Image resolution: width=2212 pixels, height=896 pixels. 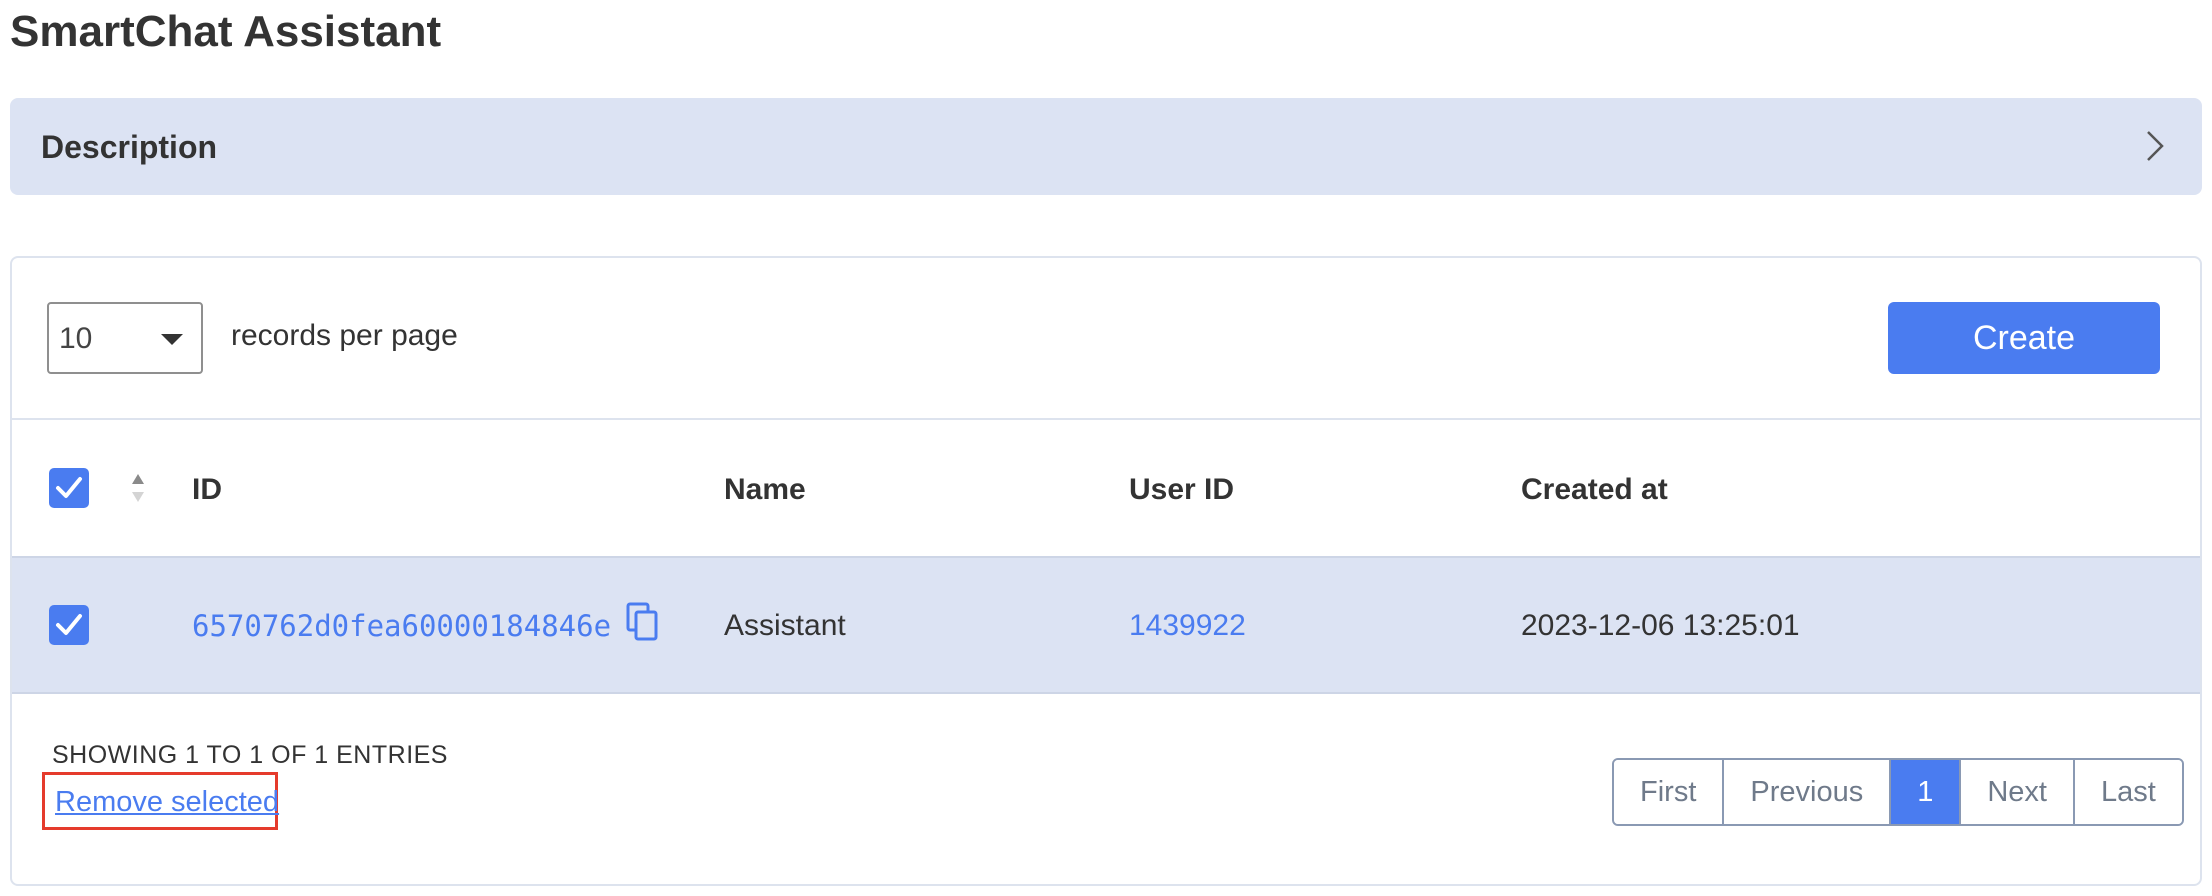 I want to click on per-page-select: 10, so click(x=125, y=338).